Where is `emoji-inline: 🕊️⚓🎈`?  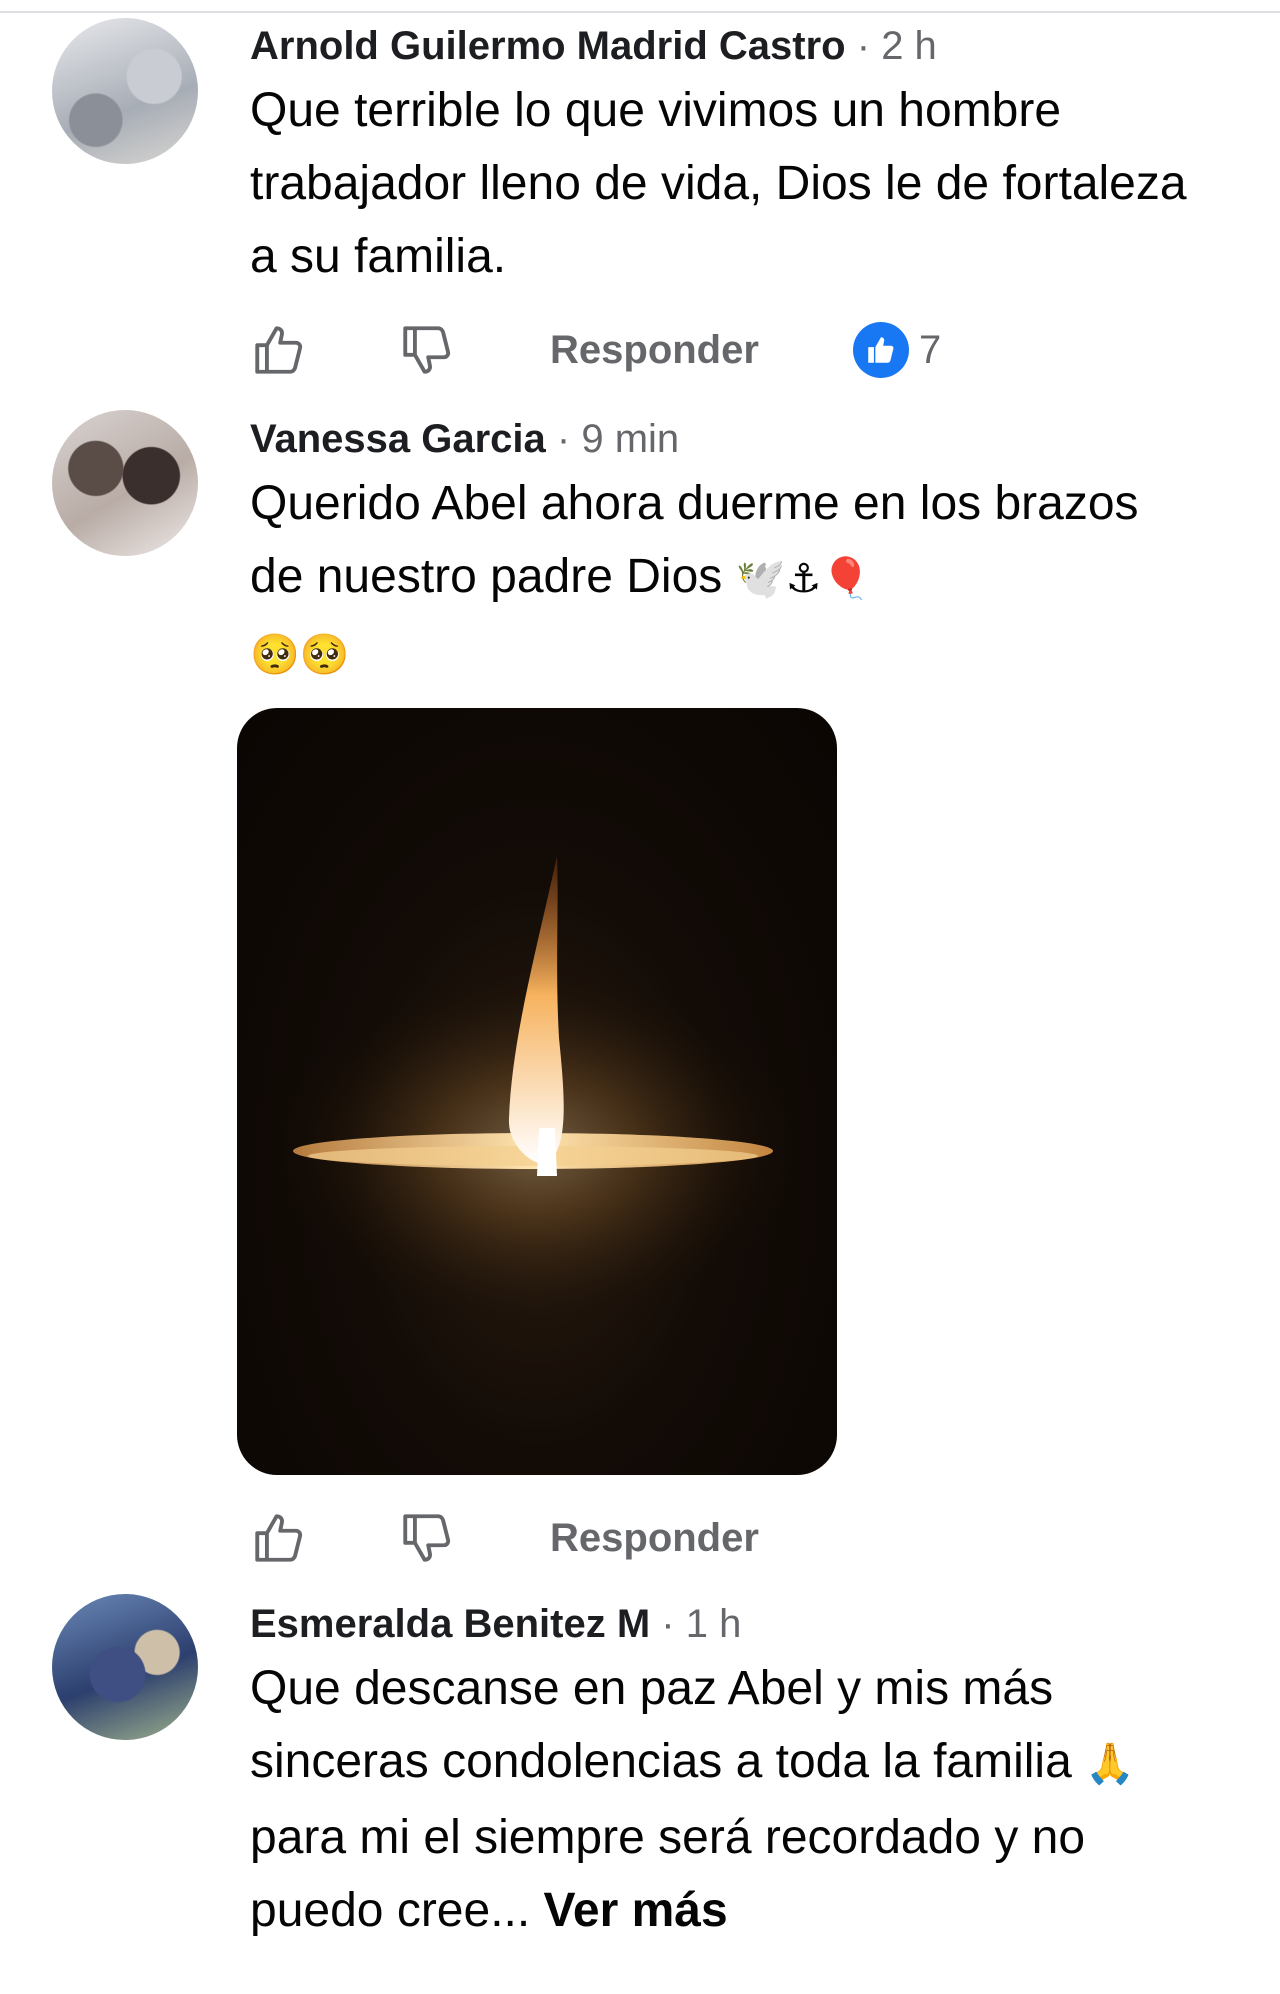
emoji-inline: 🕊️⚓🎈 is located at coordinates (803, 579).